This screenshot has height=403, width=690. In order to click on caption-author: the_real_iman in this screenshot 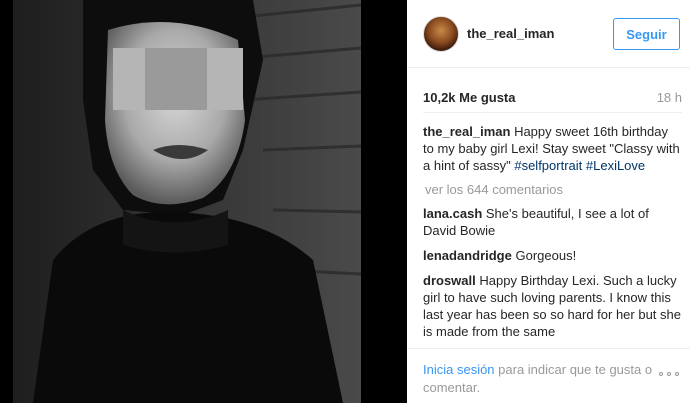, I will do `click(466, 131)`.